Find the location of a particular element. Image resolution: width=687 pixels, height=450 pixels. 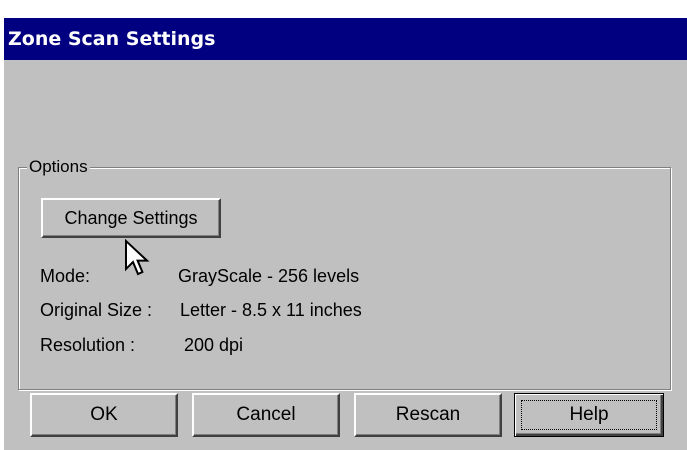

mode-label: Mode: is located at coordinates (65, 276).